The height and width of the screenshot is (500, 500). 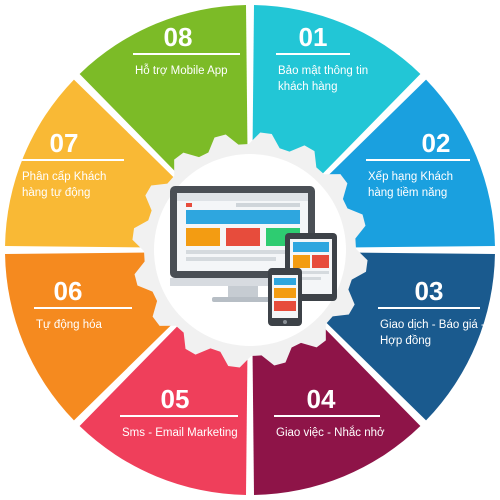 I want to click on segment-04-label: Giao việc - Nhắc nhở, so click(x=330, y=432).